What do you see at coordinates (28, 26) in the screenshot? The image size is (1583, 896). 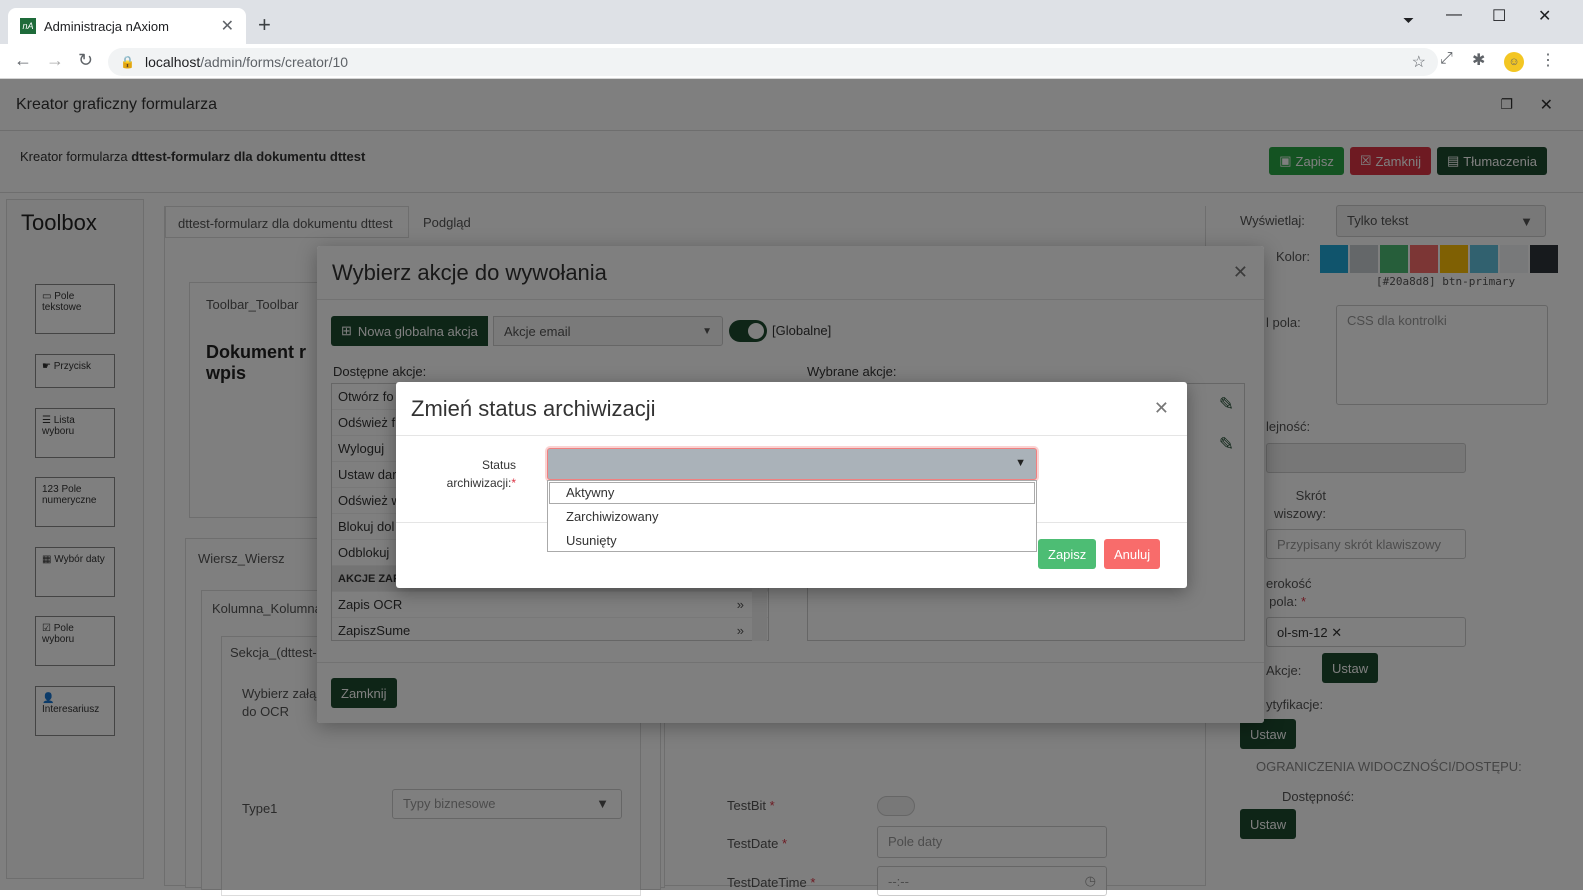 I see `favicon-icon: nA` at bounding box center [28, 26].